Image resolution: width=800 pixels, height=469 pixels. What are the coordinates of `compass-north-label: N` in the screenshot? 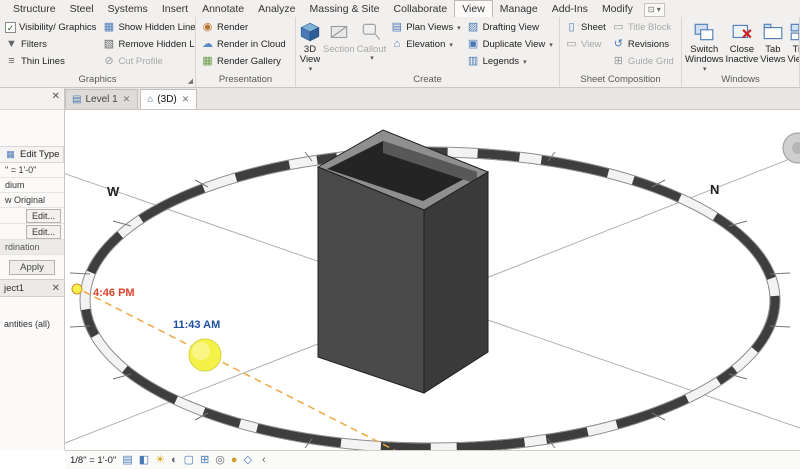 It's located at (714, 189).